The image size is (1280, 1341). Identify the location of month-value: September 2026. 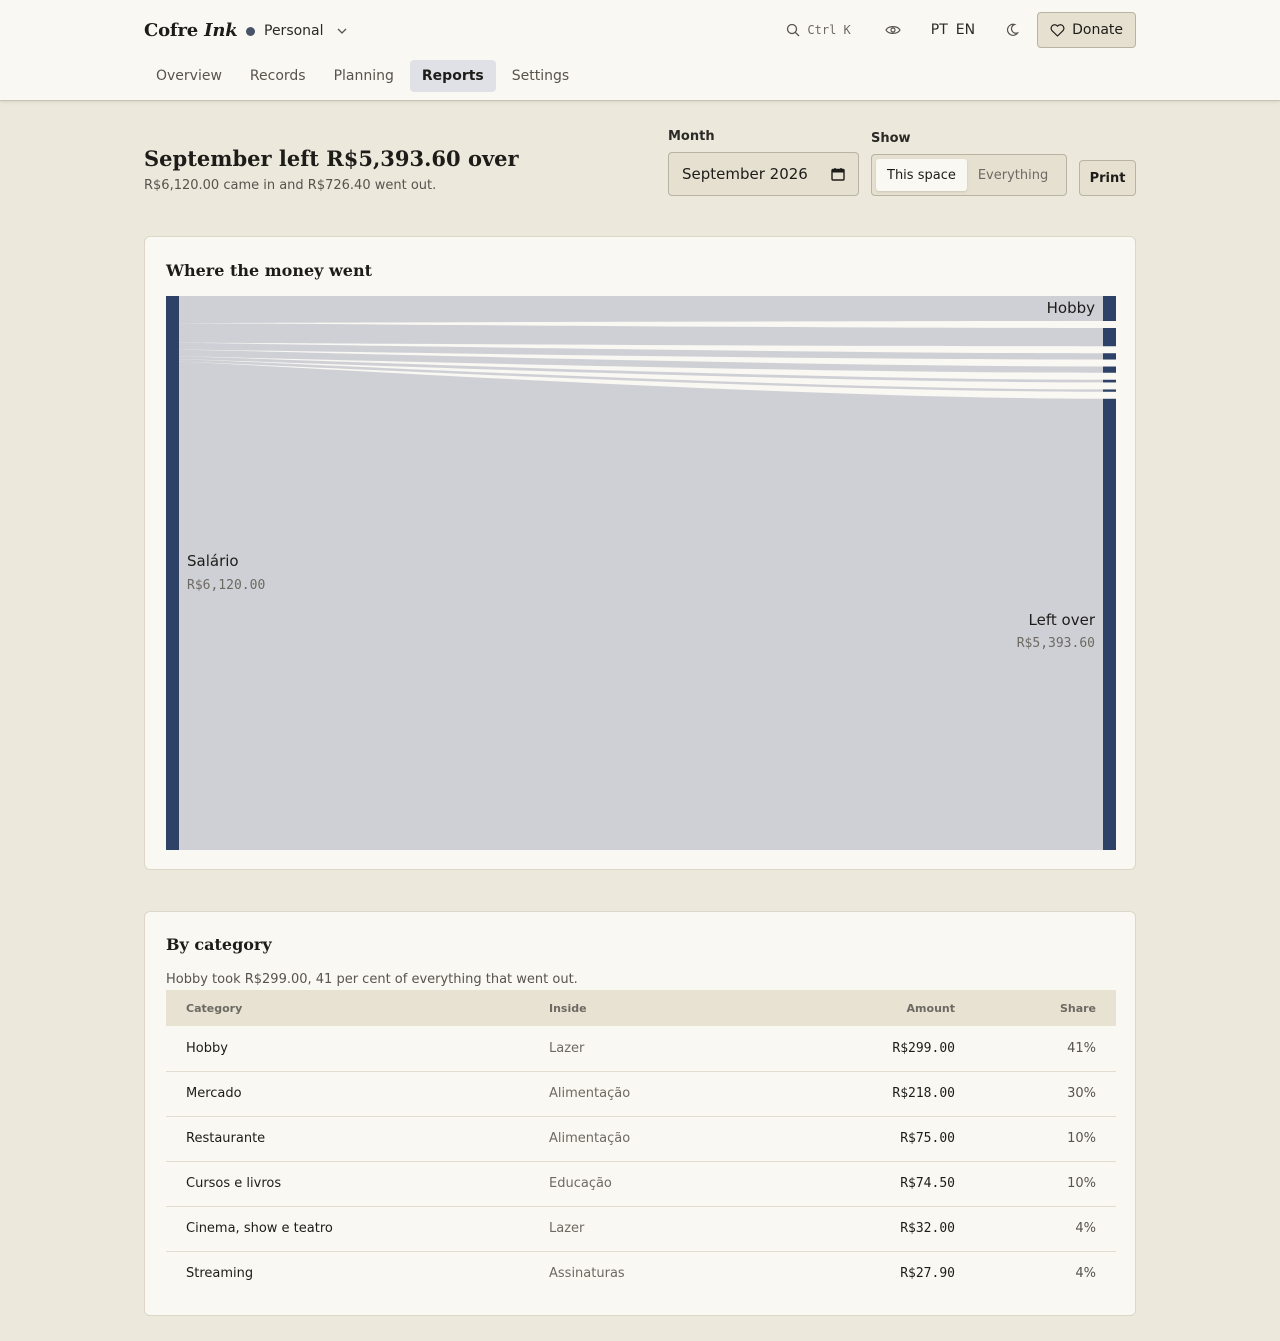
(745, 174).